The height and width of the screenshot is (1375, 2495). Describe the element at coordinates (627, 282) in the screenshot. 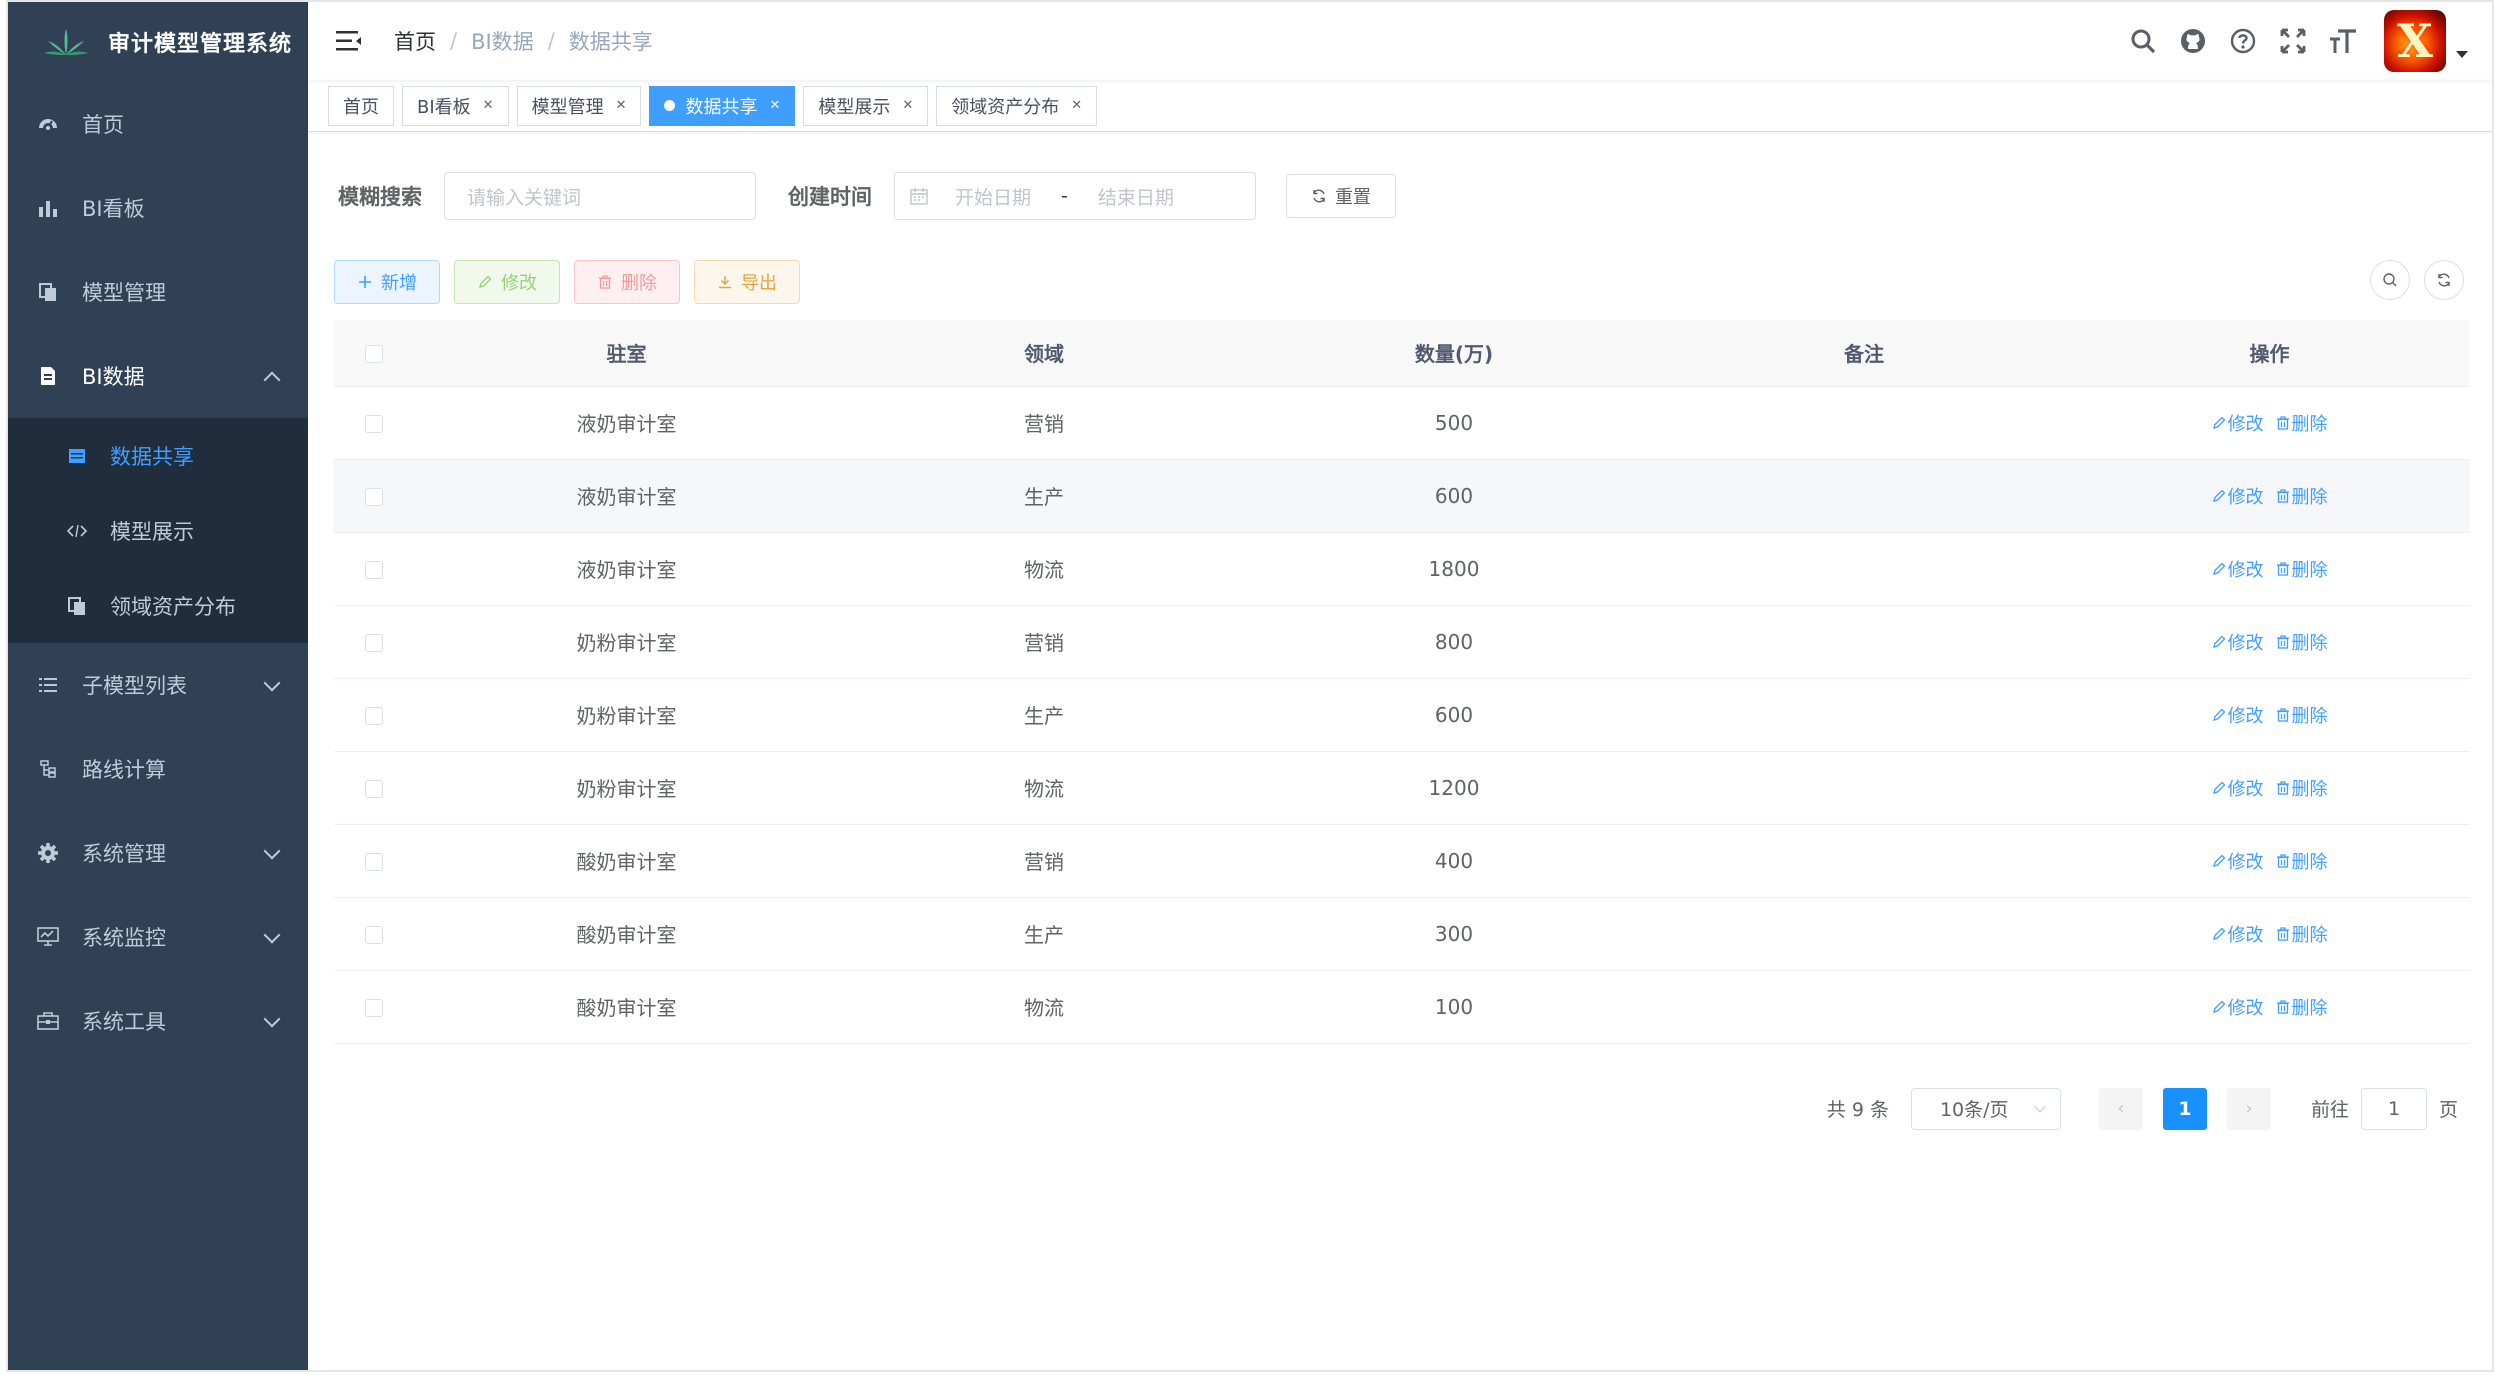

I see `delete-button: 删除` at that location.